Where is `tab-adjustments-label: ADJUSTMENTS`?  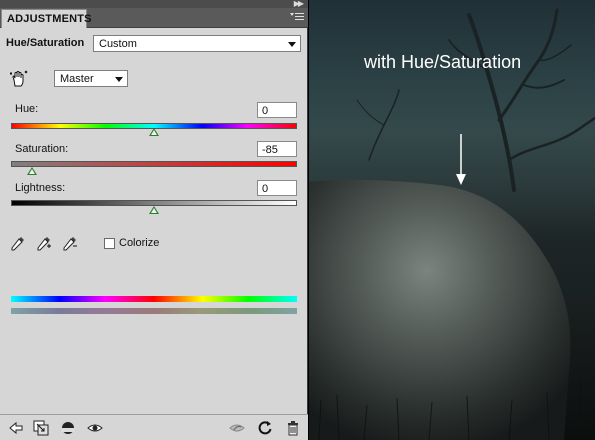 tab-adjustments-label: ADJUSTMENTS is located at coordinates (49, 19).